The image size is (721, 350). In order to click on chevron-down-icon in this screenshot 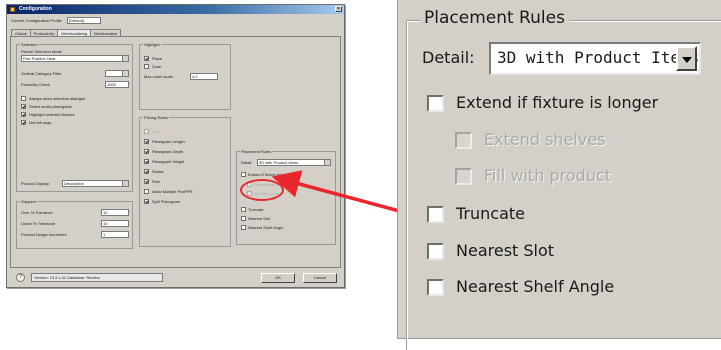, I will do `click(686, 58)`.